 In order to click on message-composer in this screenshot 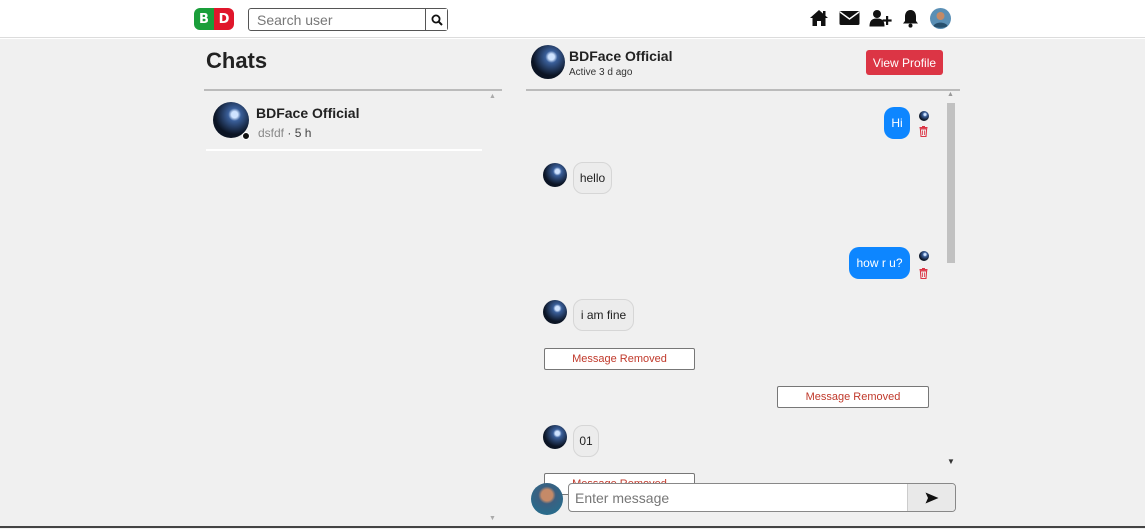, I will do `click(762, 497)`.